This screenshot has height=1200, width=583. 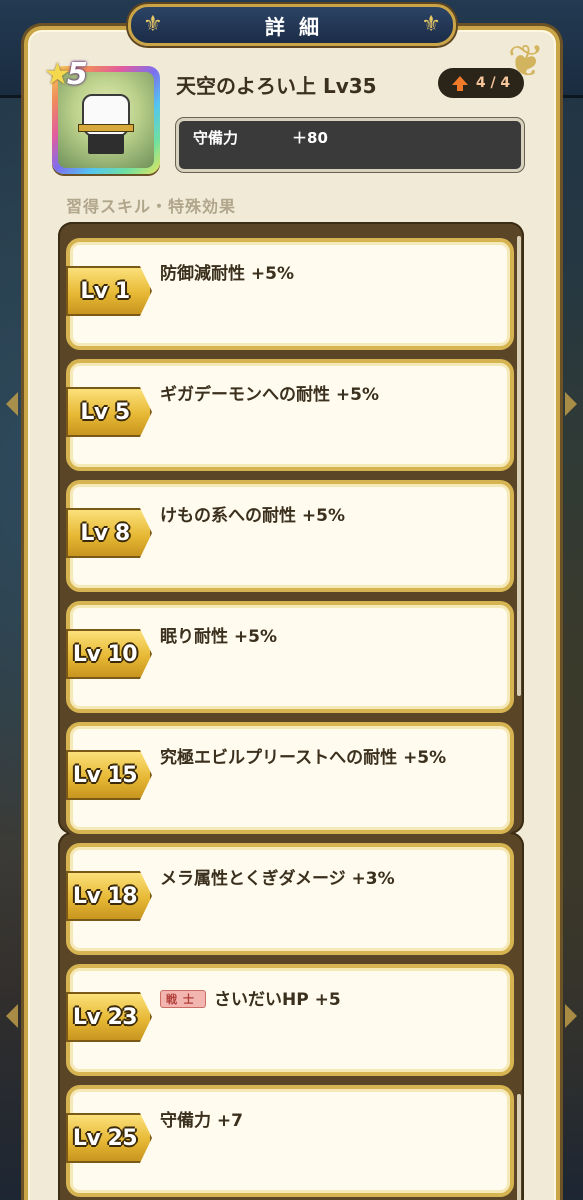 What do you see at coordinates (219, 637) in the screenshot?
I see `skill-text: 眠り耐性 +5%` at bounding box center [219, 637].